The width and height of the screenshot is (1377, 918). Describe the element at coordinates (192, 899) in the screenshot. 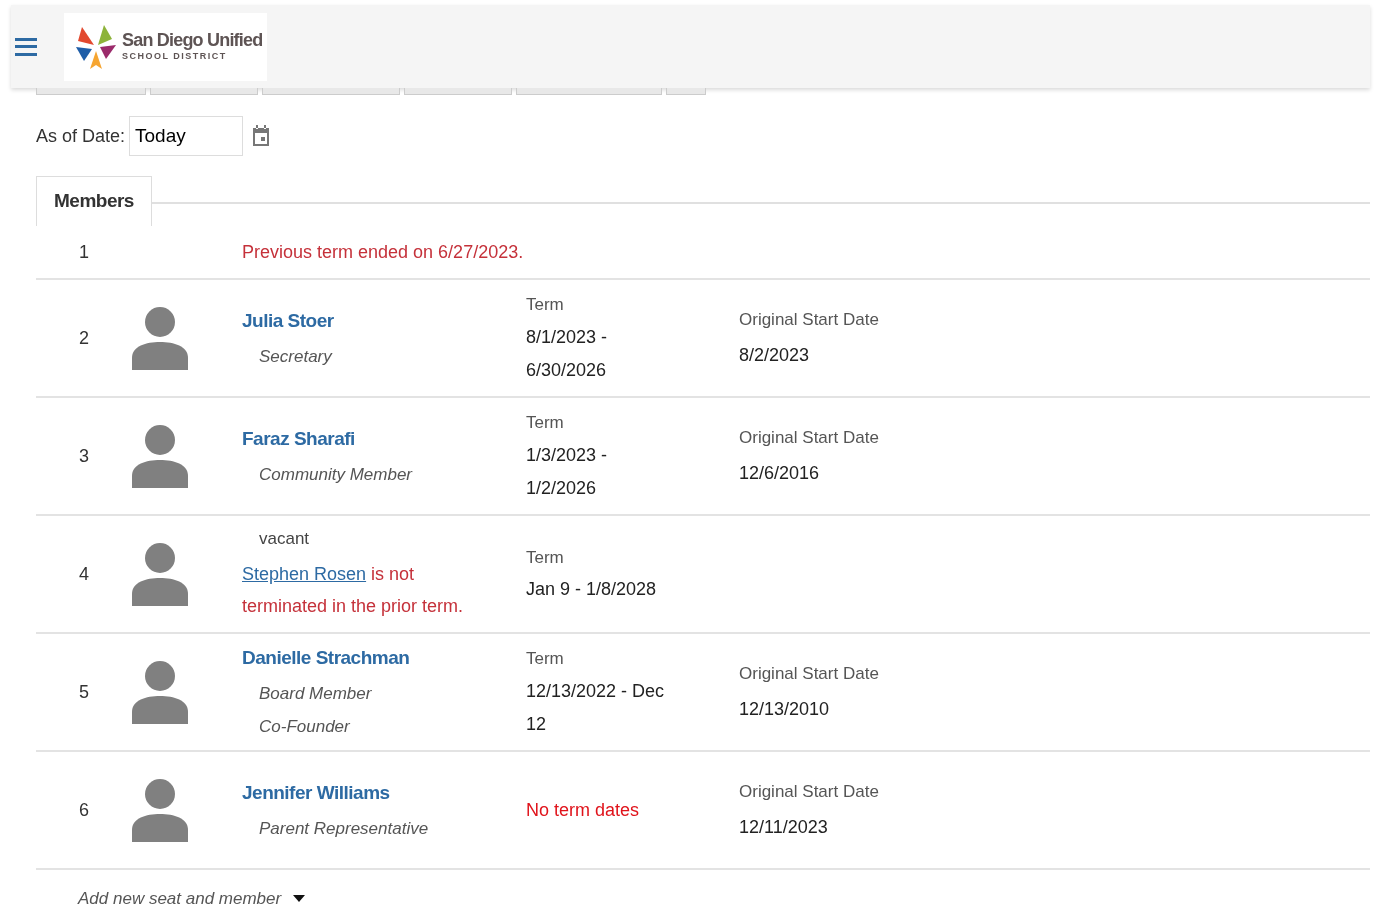

I see `add-seat-dropdown: Add new seat and member` at that location.